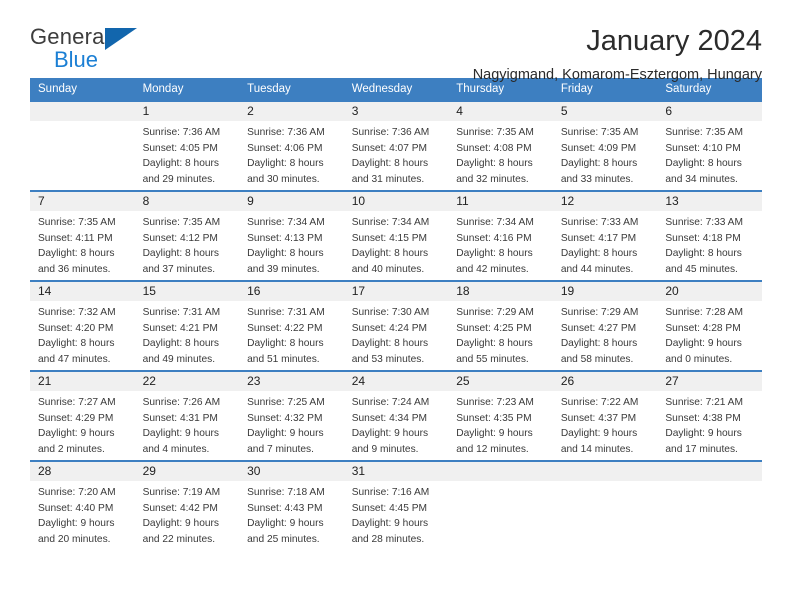 The height and width of the screenshot is (612, 792). I want to click on brand-logo: General Blue, so click(95, 52).